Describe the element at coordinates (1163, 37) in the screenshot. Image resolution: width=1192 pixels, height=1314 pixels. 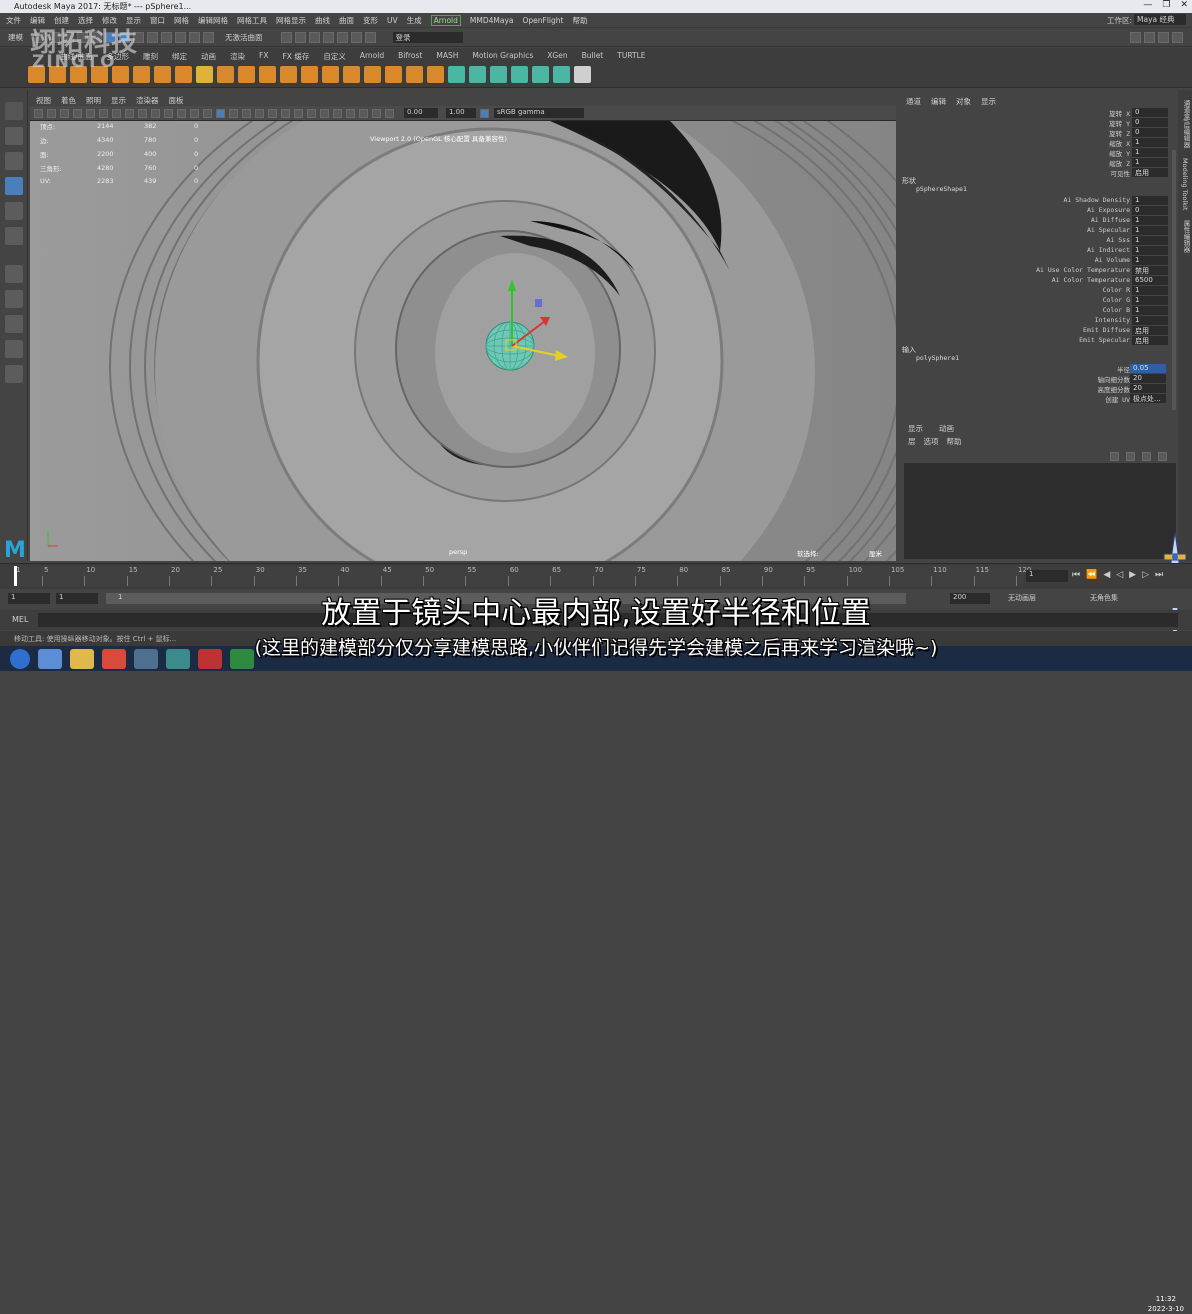
I see `tool-settings-icon` at that location.